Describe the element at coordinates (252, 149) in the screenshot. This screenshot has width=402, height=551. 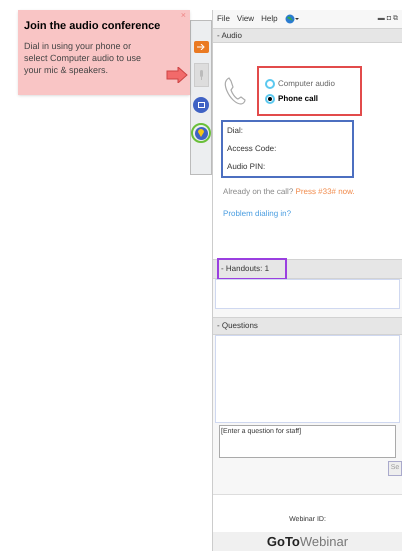
I see `detail-label: Access Code:` at that location.